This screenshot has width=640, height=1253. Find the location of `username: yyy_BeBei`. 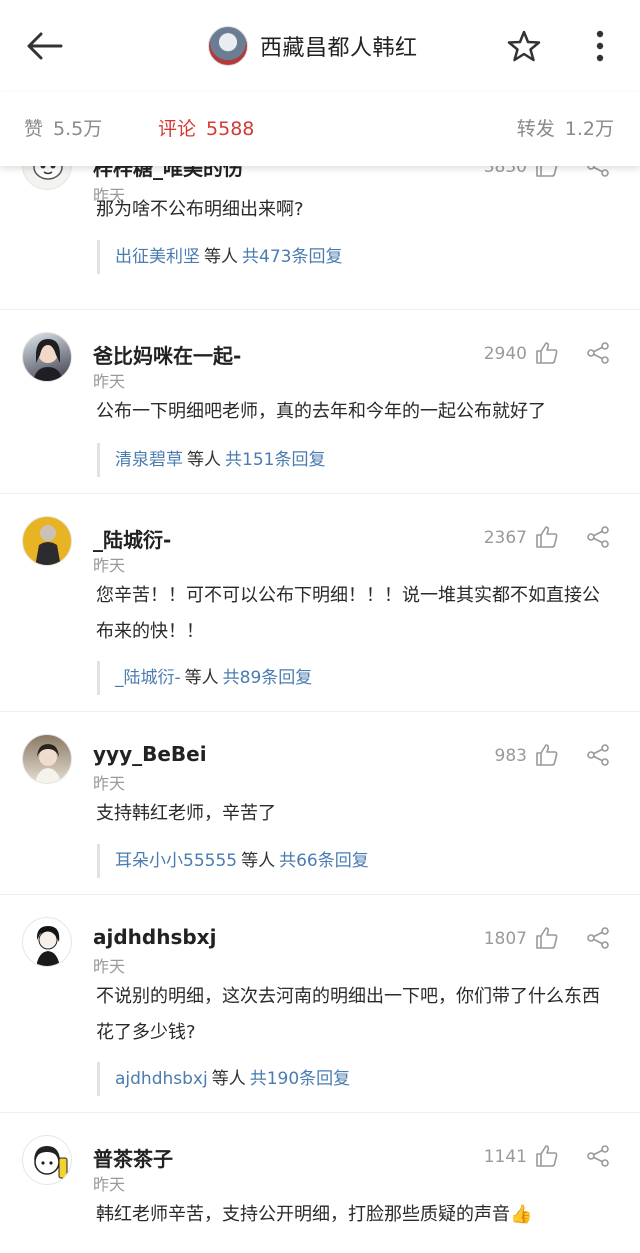

username: yyy_BeBei is located at coordinates (150, 754).